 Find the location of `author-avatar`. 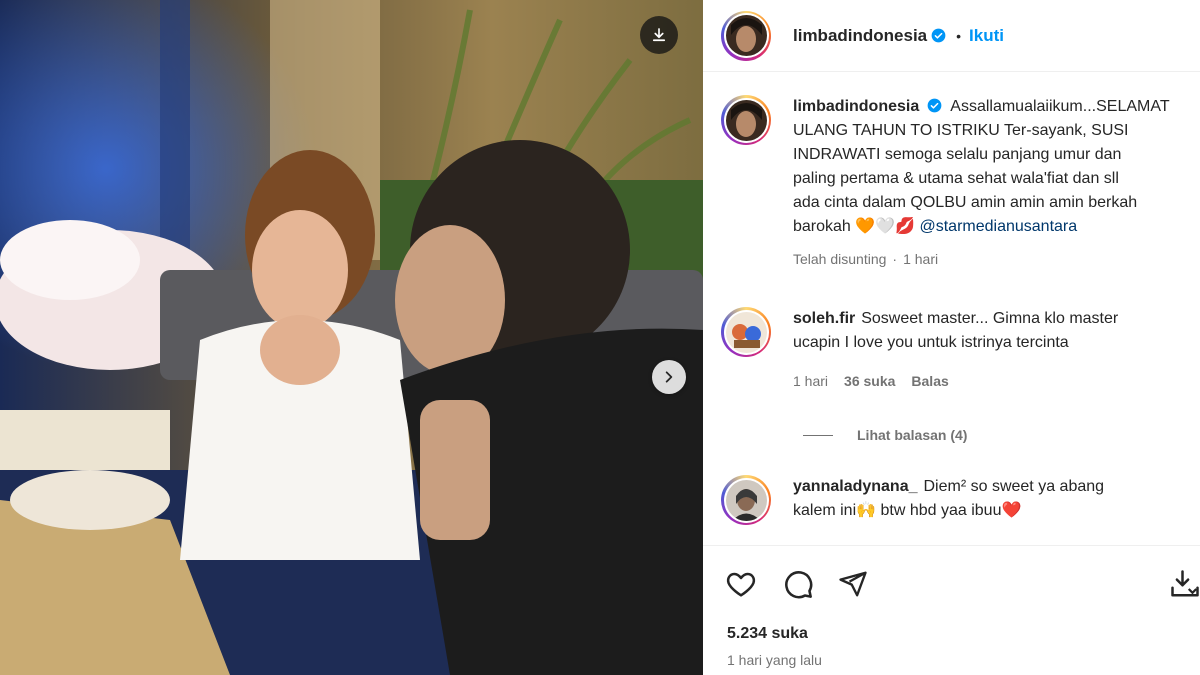

author-avatar is located at coordinates (746, 35).